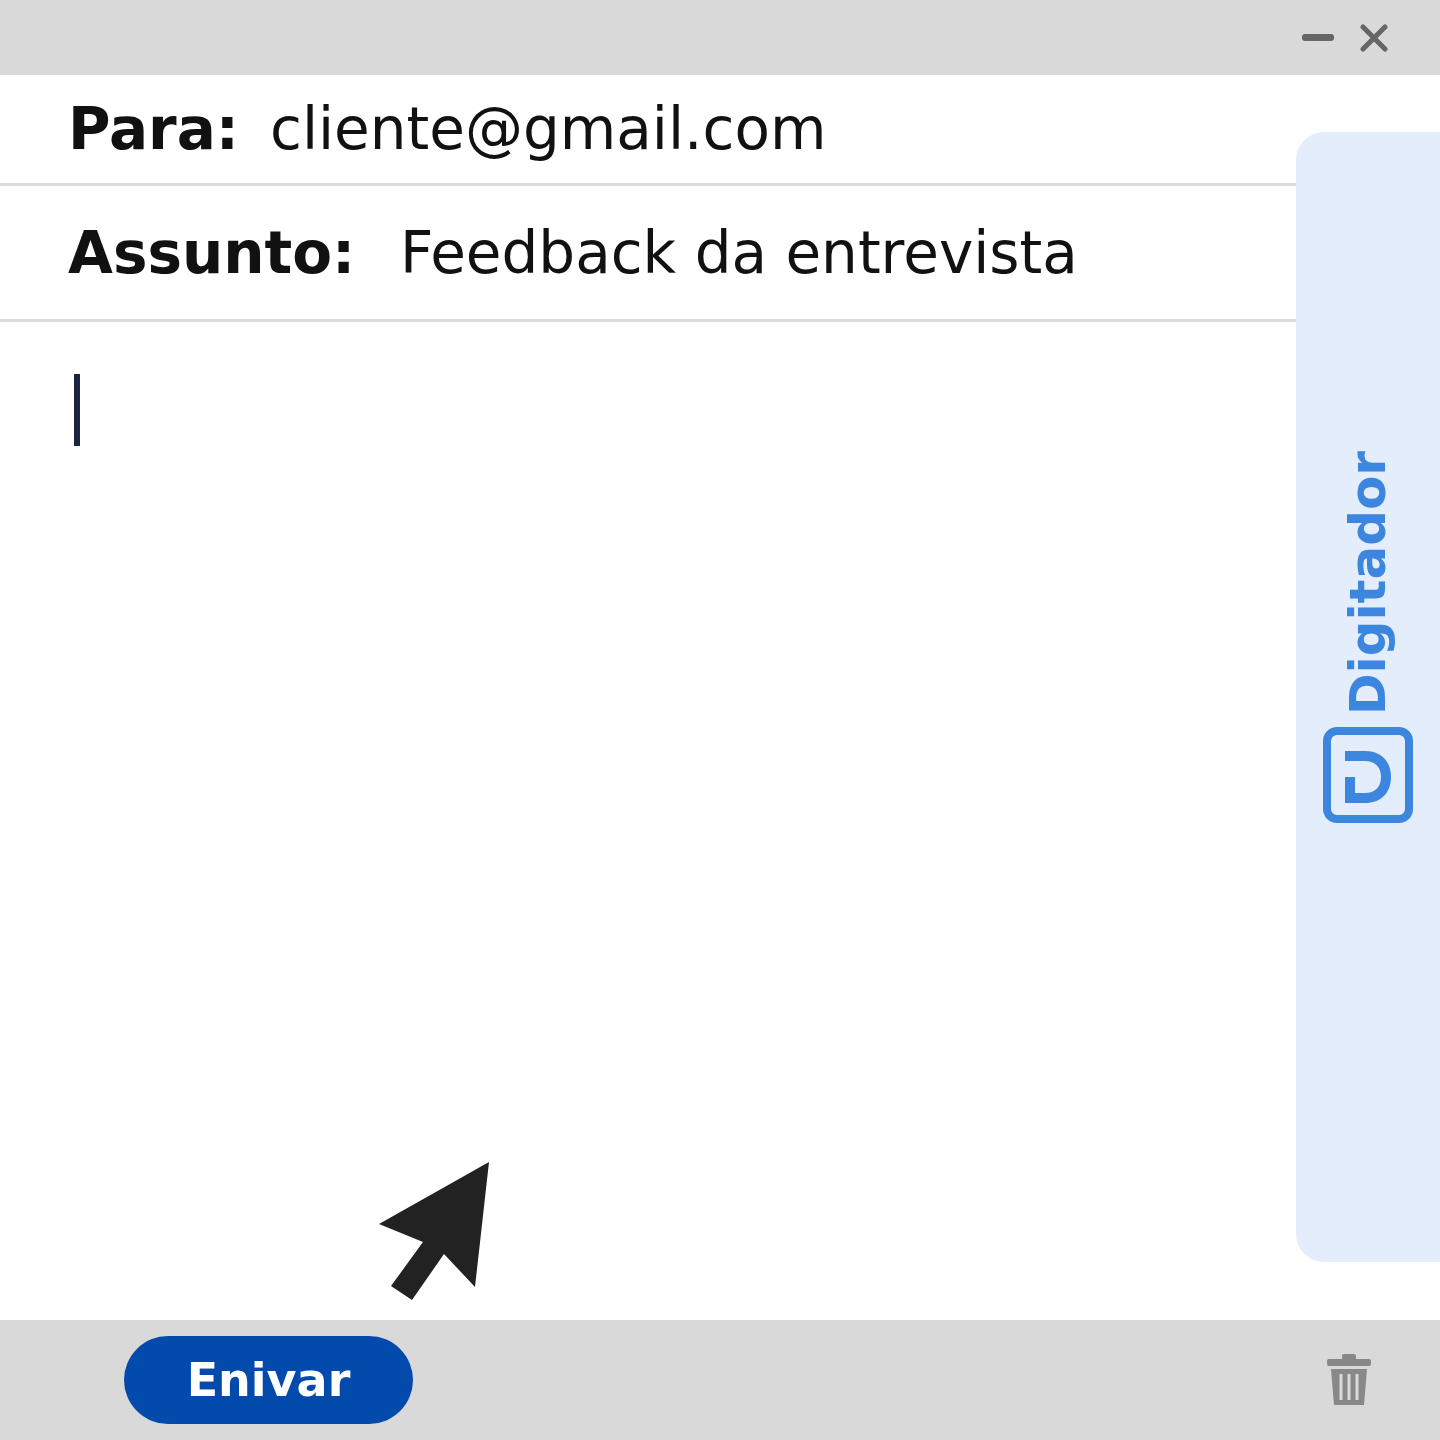  Describe the element at coordinates (548, 129) in the screenshot. I see `recipient-field: cliente@gmail.com` at that location.